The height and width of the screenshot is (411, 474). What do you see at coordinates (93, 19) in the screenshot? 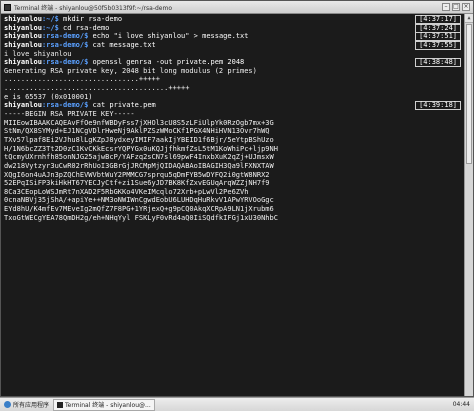
I see `command-text: mkdir rsa-demo` at bounding box center [93, 19].